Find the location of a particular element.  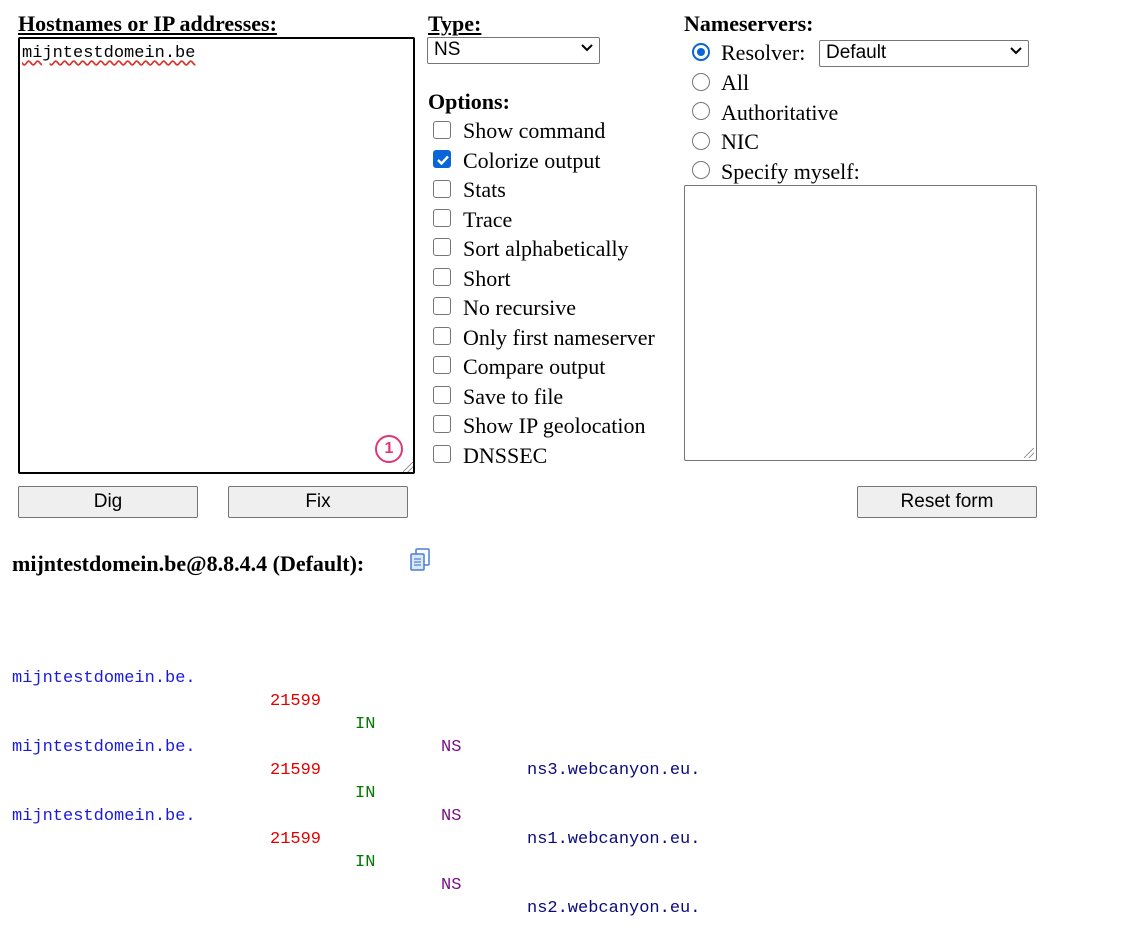

record-data: ns1.webcanyon.eu. is located at coordinates (613, 839).